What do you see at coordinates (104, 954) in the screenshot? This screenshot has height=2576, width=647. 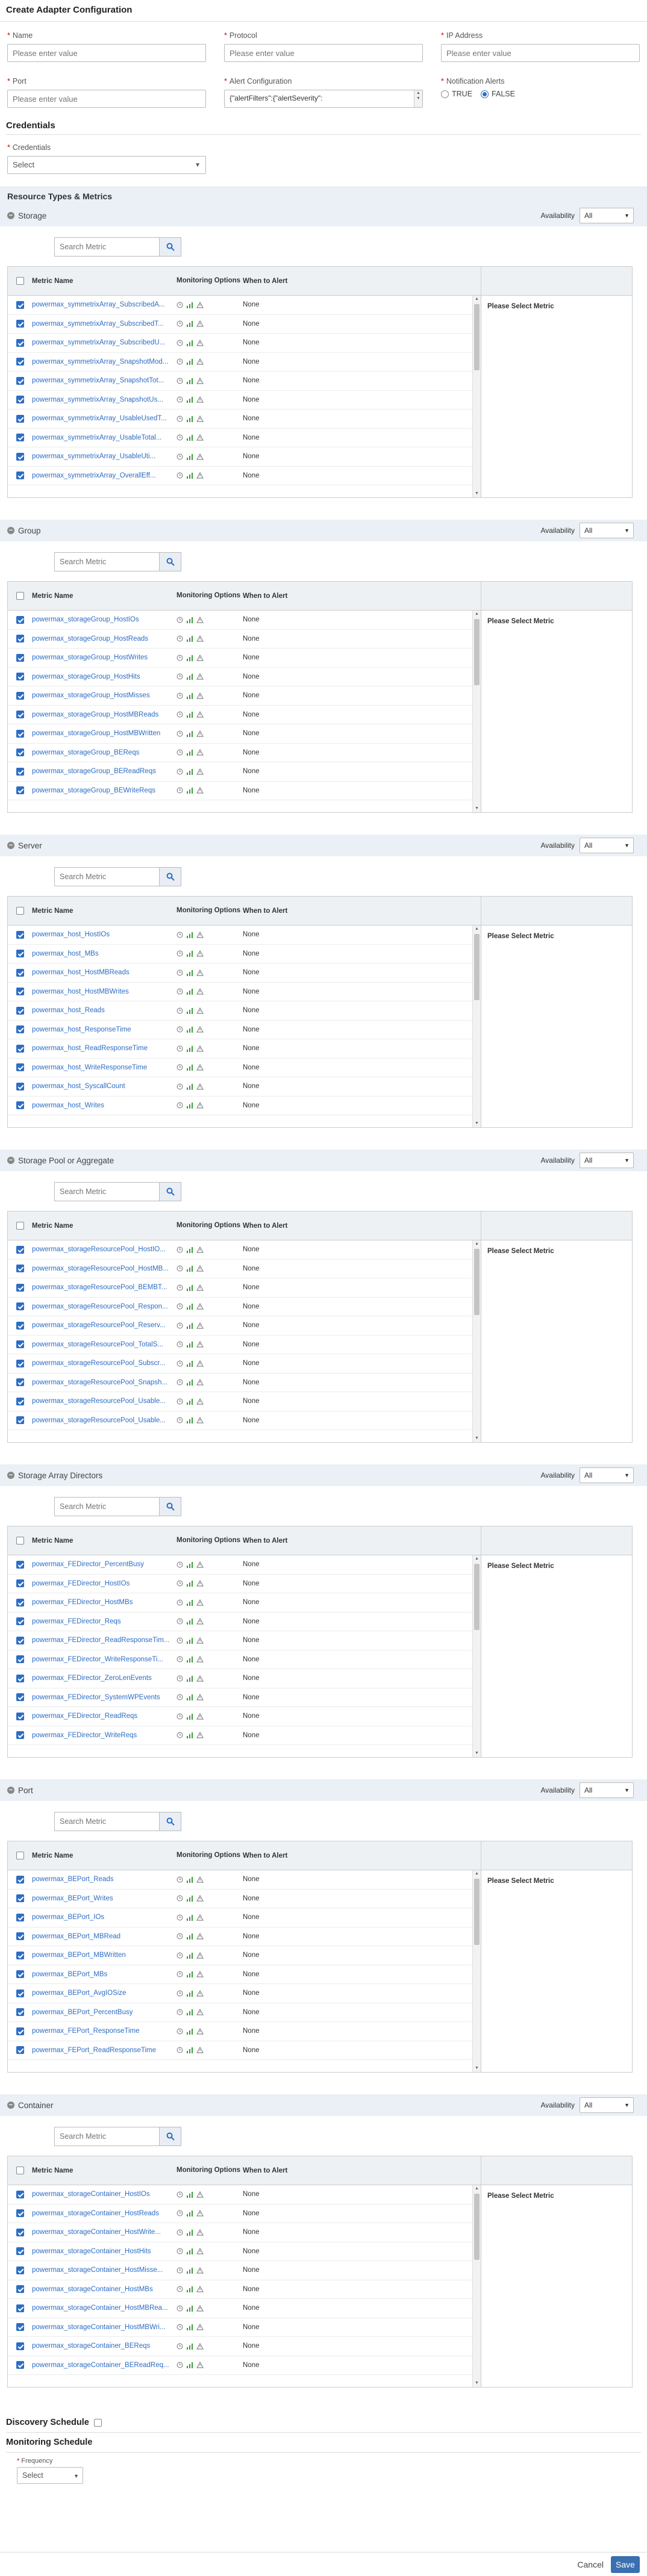 I see `metric-name-link: powermax_host_MBs` at bounding box center [104, 954].